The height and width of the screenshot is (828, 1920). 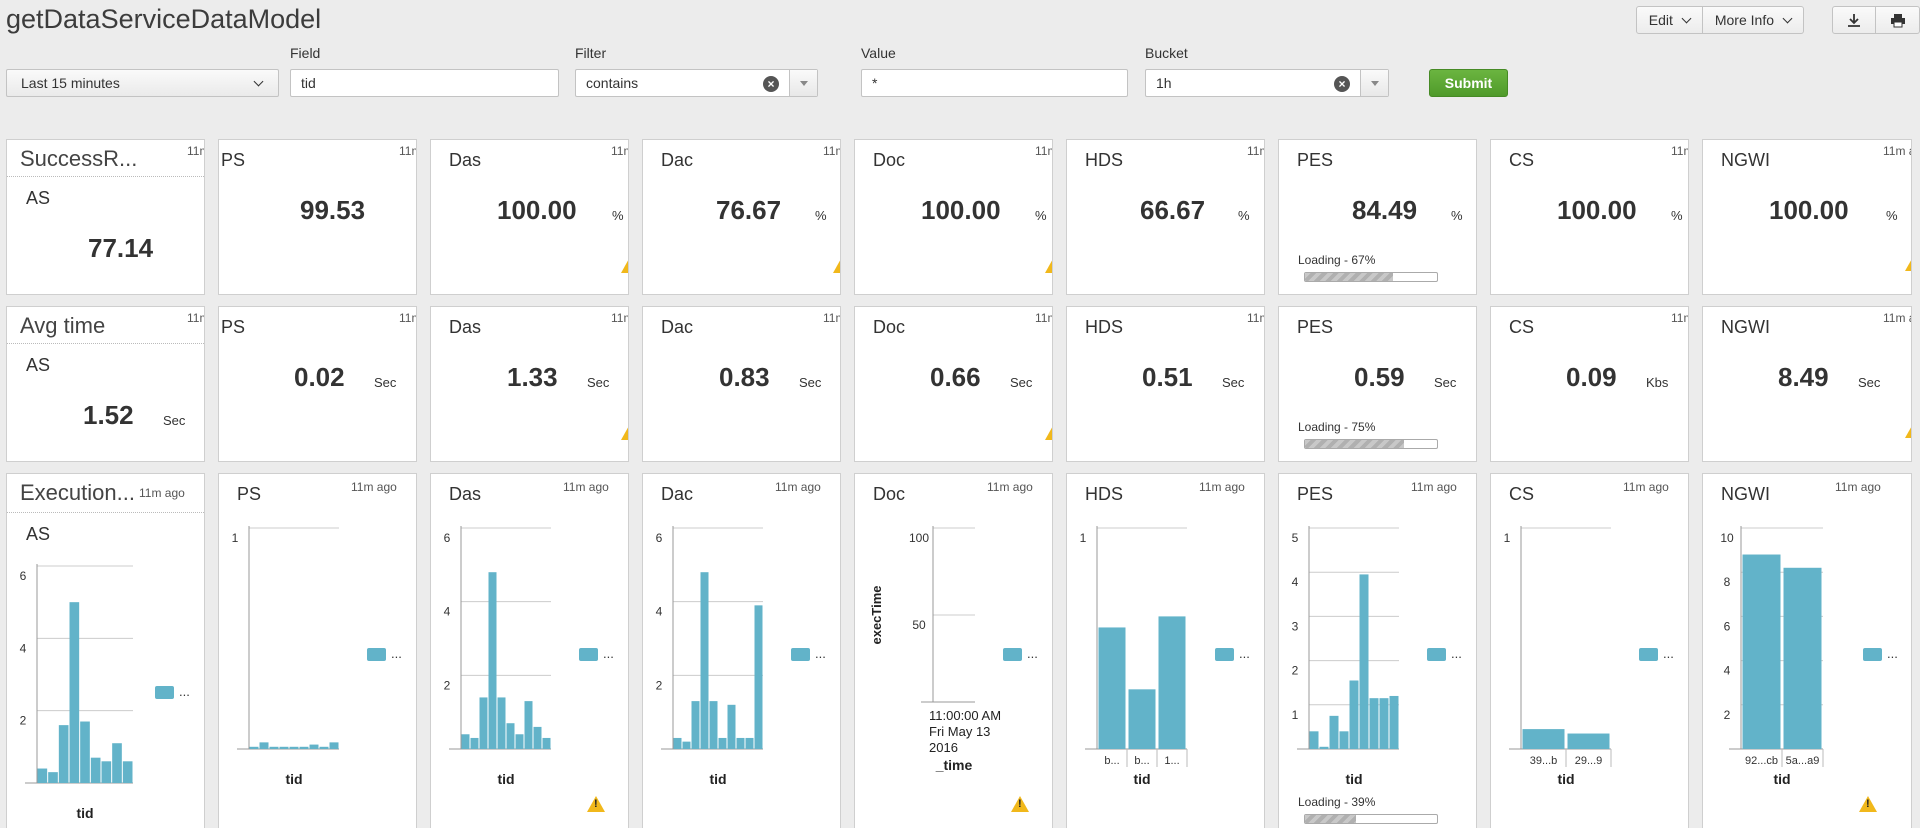 What do you see at coordinates (612, 83) in the screenshot?
I see `filter-value: contains` at bounding box center [612, 83].